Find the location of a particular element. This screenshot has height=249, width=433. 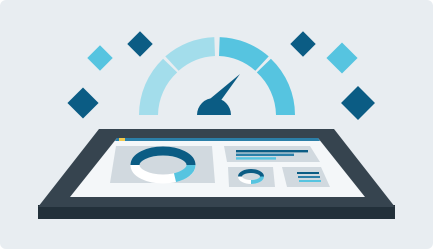

screen-status-bar is located at coordinates (217, 139).